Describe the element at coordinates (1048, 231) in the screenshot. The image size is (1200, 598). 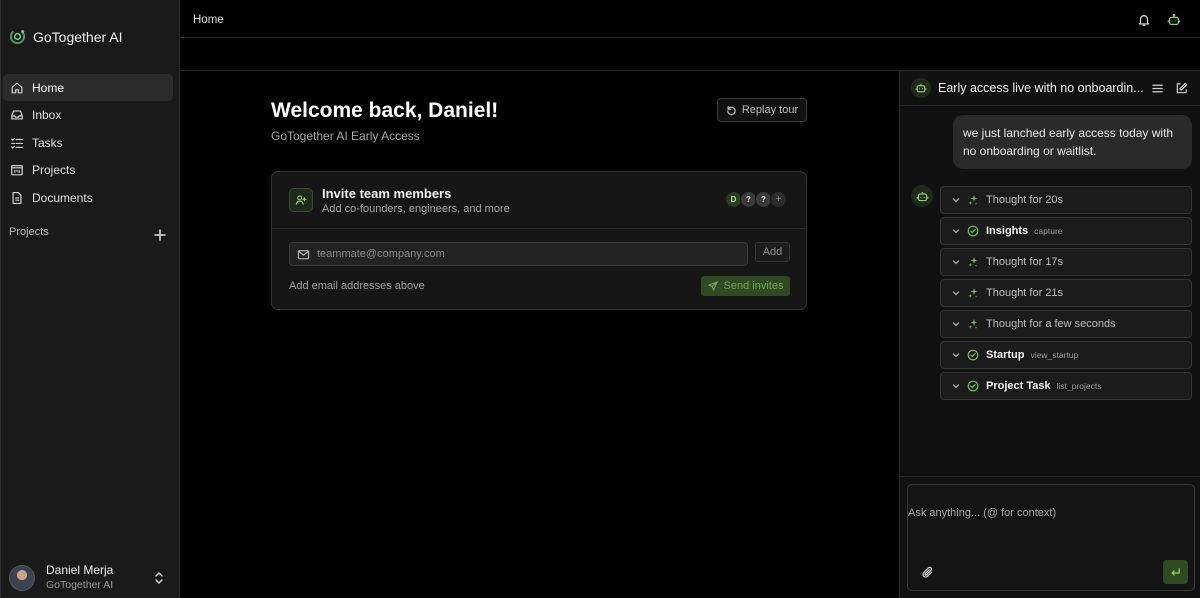
I see `step-tag: capture` at that location.